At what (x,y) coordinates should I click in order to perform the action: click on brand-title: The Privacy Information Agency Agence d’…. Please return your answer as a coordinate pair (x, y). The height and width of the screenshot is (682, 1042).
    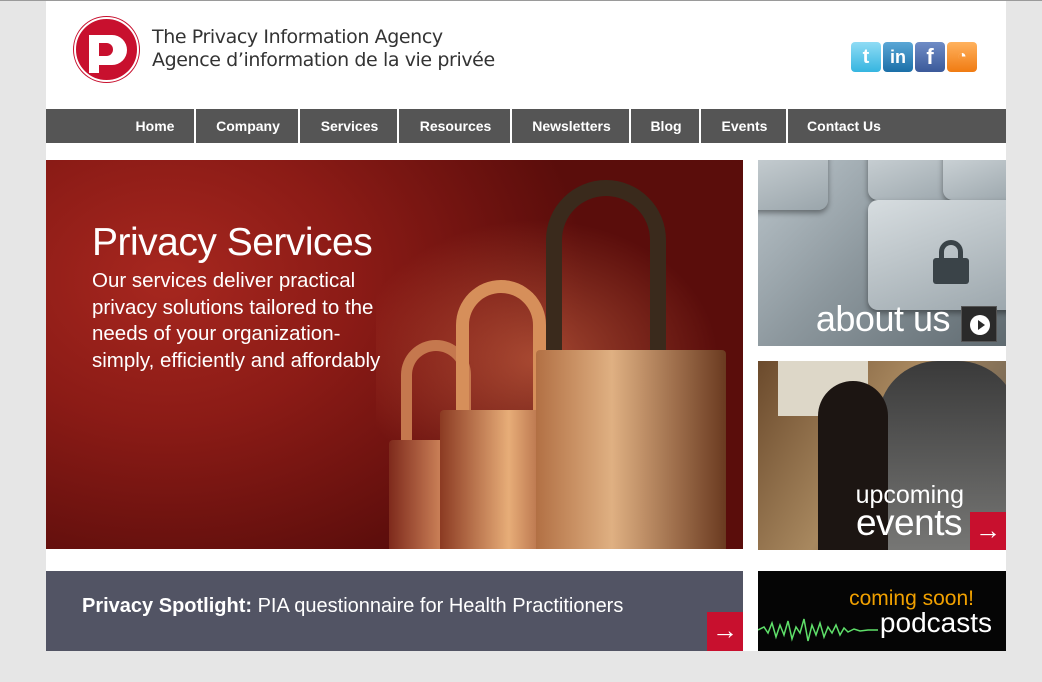
    Looking at the image, I should click on (323, 49).